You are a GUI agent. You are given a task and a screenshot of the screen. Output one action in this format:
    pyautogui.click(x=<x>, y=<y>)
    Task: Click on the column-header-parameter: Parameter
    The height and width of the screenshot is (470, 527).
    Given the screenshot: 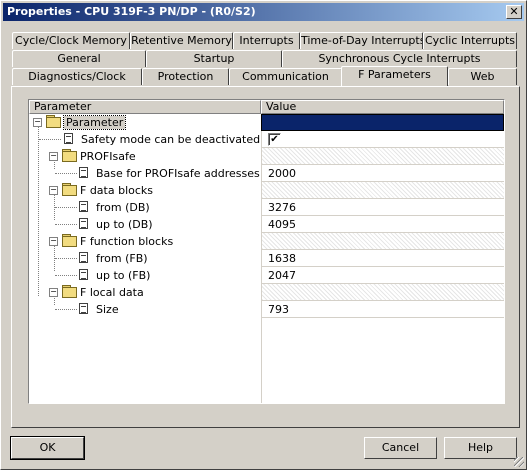 What is the action you would take?
    pyautogui.click(x=145, y=107)
    